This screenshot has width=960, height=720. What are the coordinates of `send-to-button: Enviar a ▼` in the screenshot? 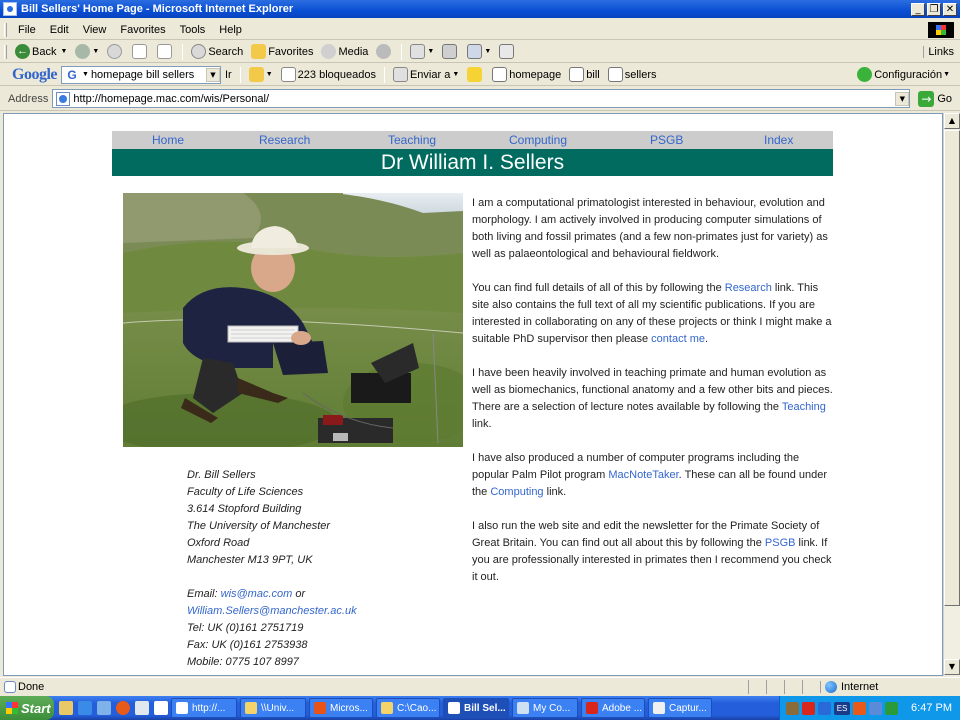 It's located at (426, 74).